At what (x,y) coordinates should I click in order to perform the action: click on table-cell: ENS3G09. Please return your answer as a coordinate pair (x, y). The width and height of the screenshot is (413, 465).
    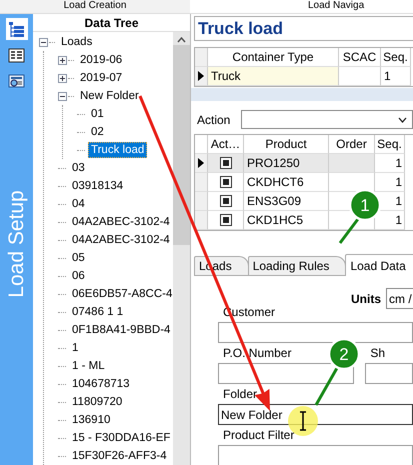
    Looking at the image, I should click on (286, 201).